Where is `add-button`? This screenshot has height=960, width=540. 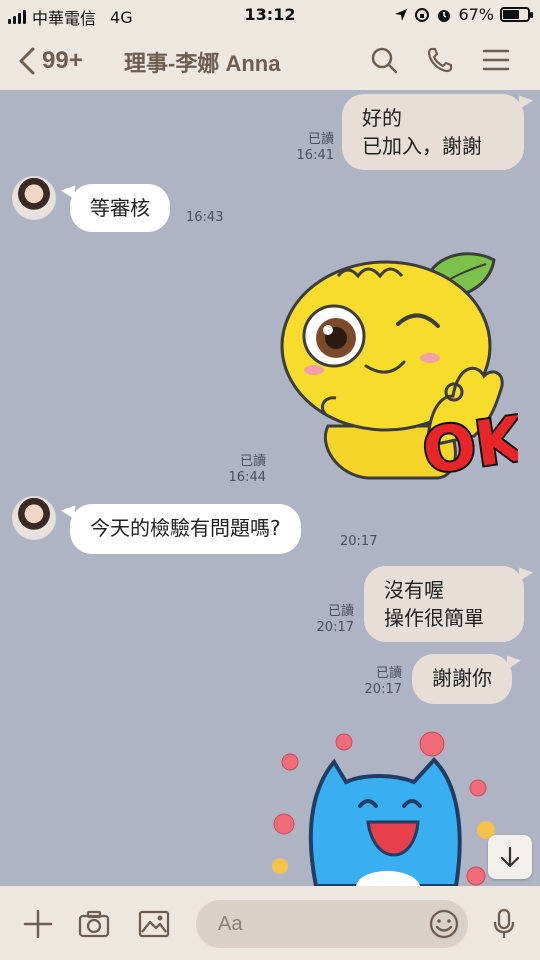
add-button is located at coordinates (38, 924).